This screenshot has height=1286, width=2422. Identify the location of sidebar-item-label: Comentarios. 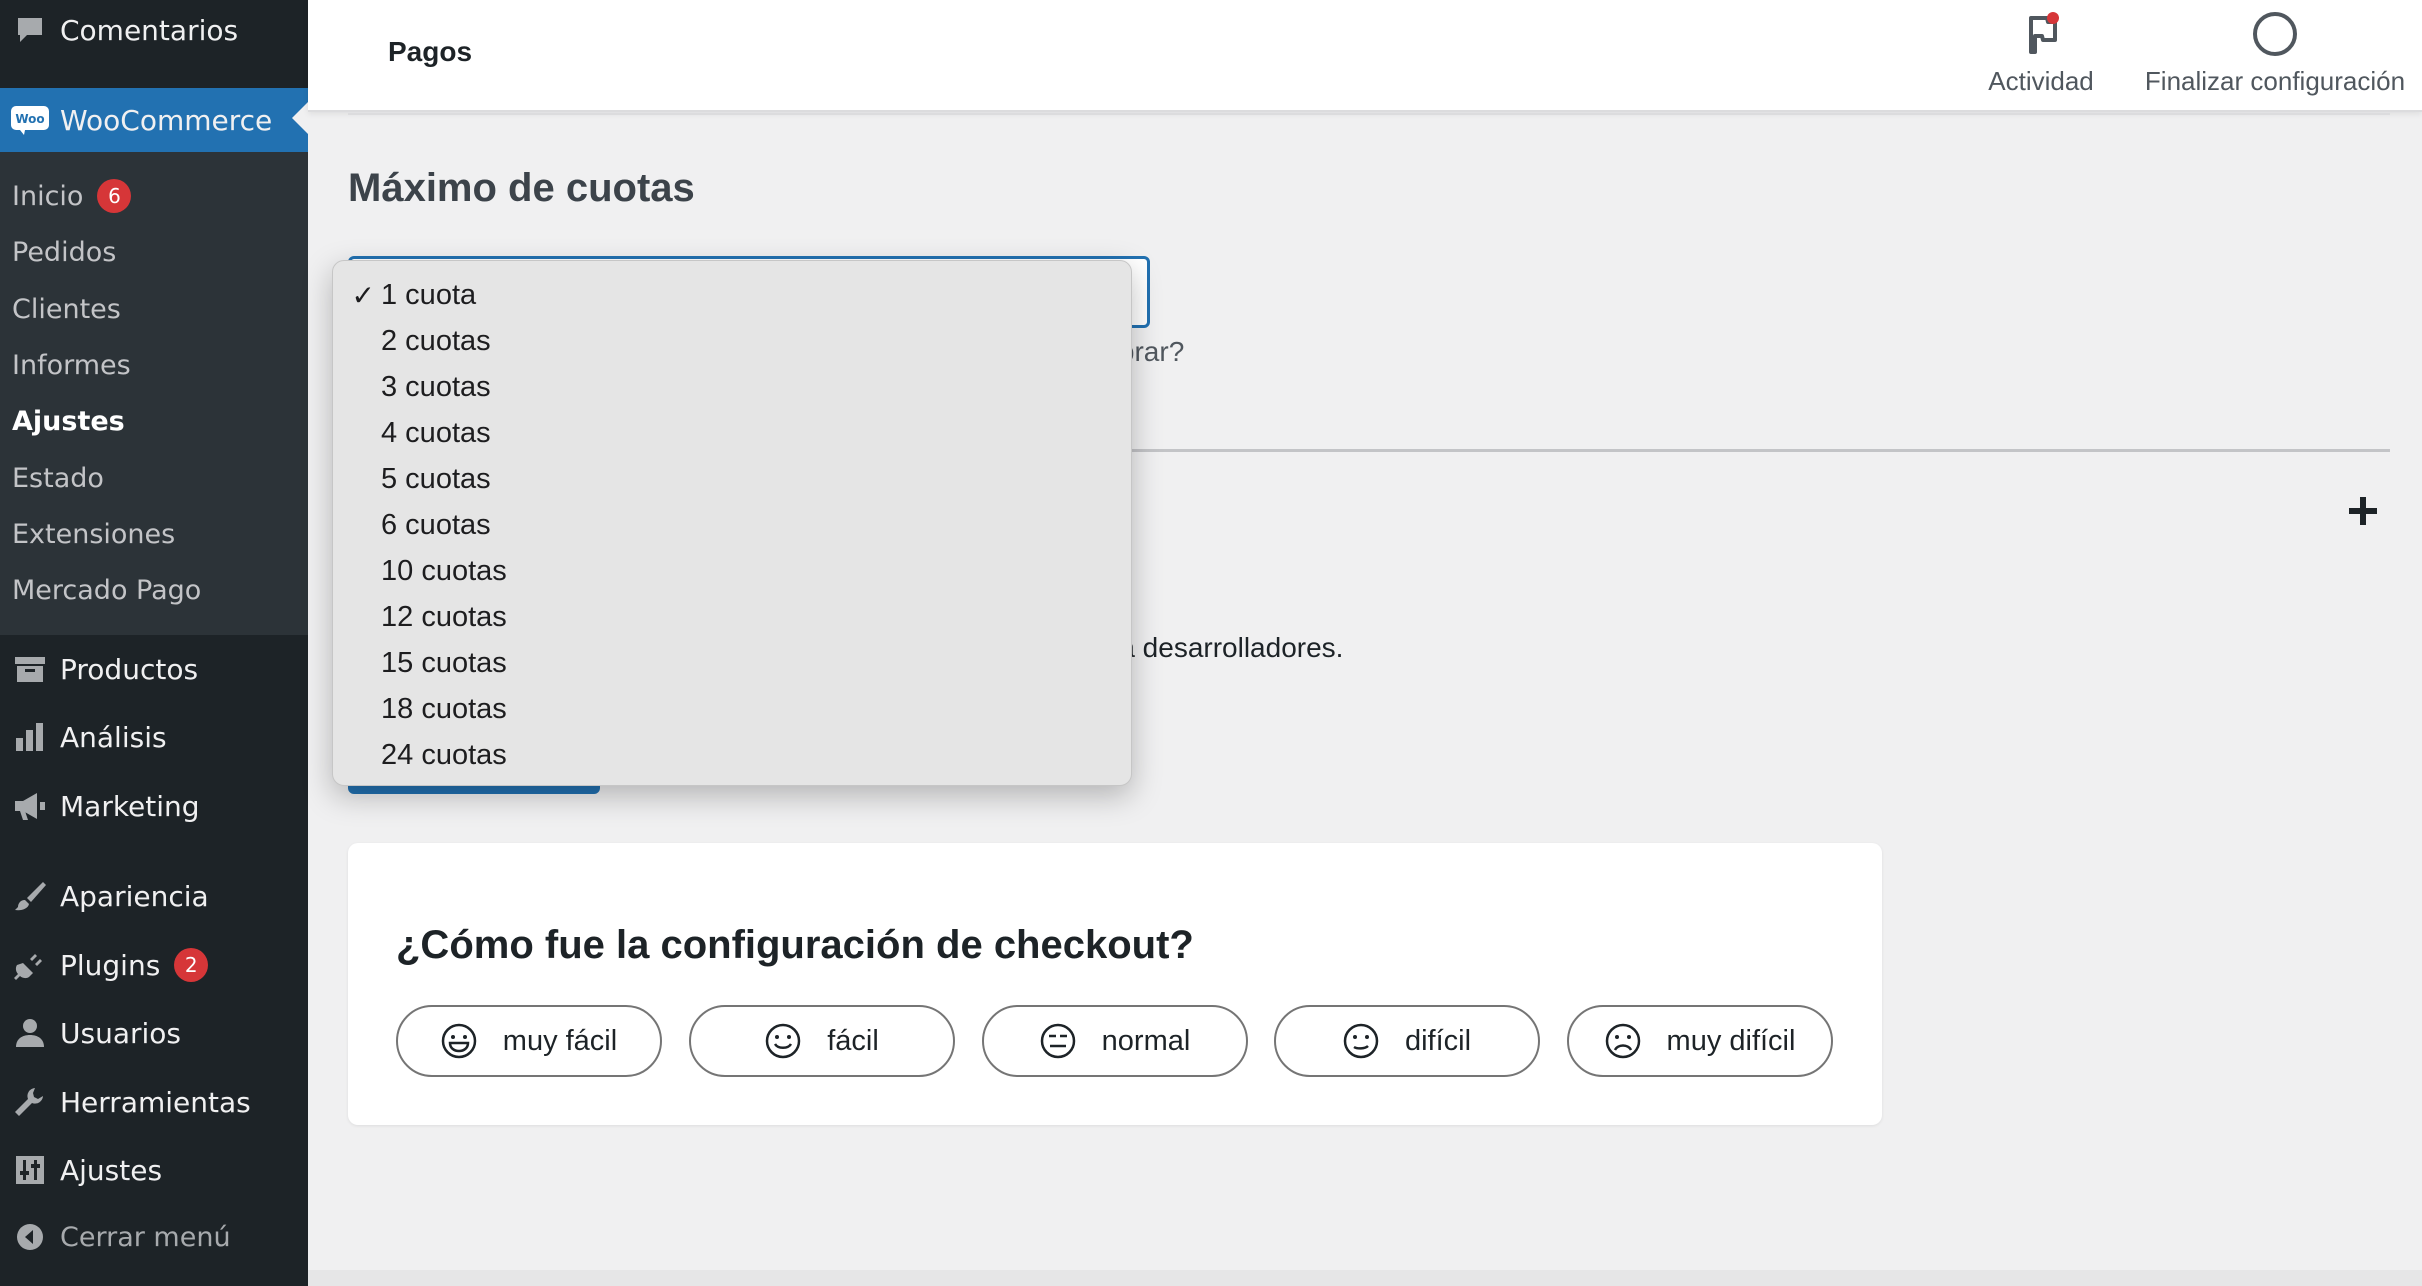
(149, 30).